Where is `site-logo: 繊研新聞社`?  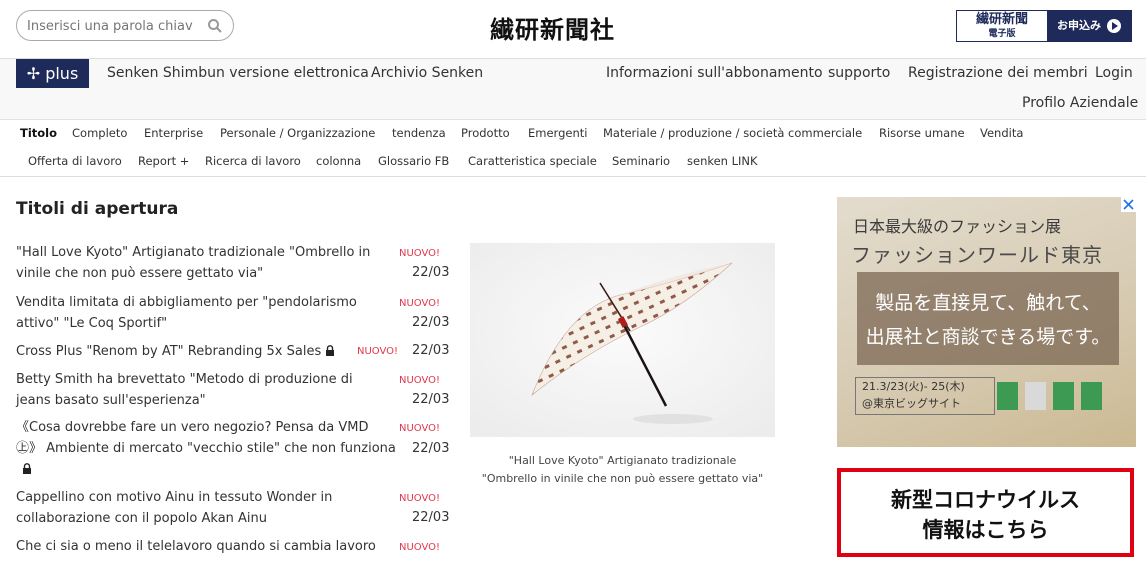 site-logo: 繊研新聞社 is located at coordinates (552, 27).